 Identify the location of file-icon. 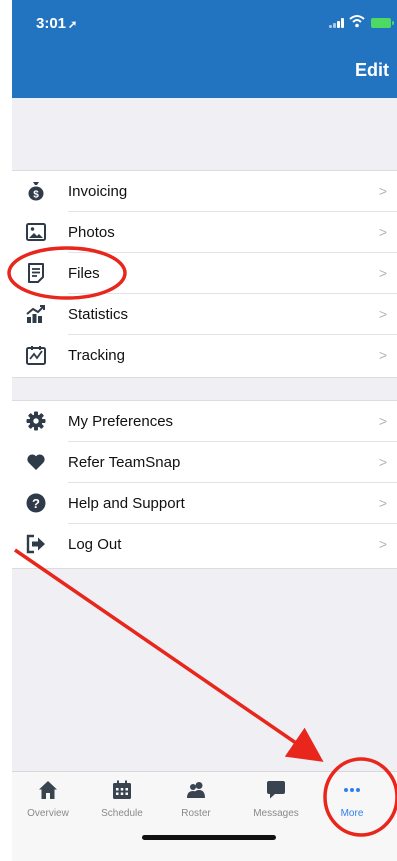
(36, 273).